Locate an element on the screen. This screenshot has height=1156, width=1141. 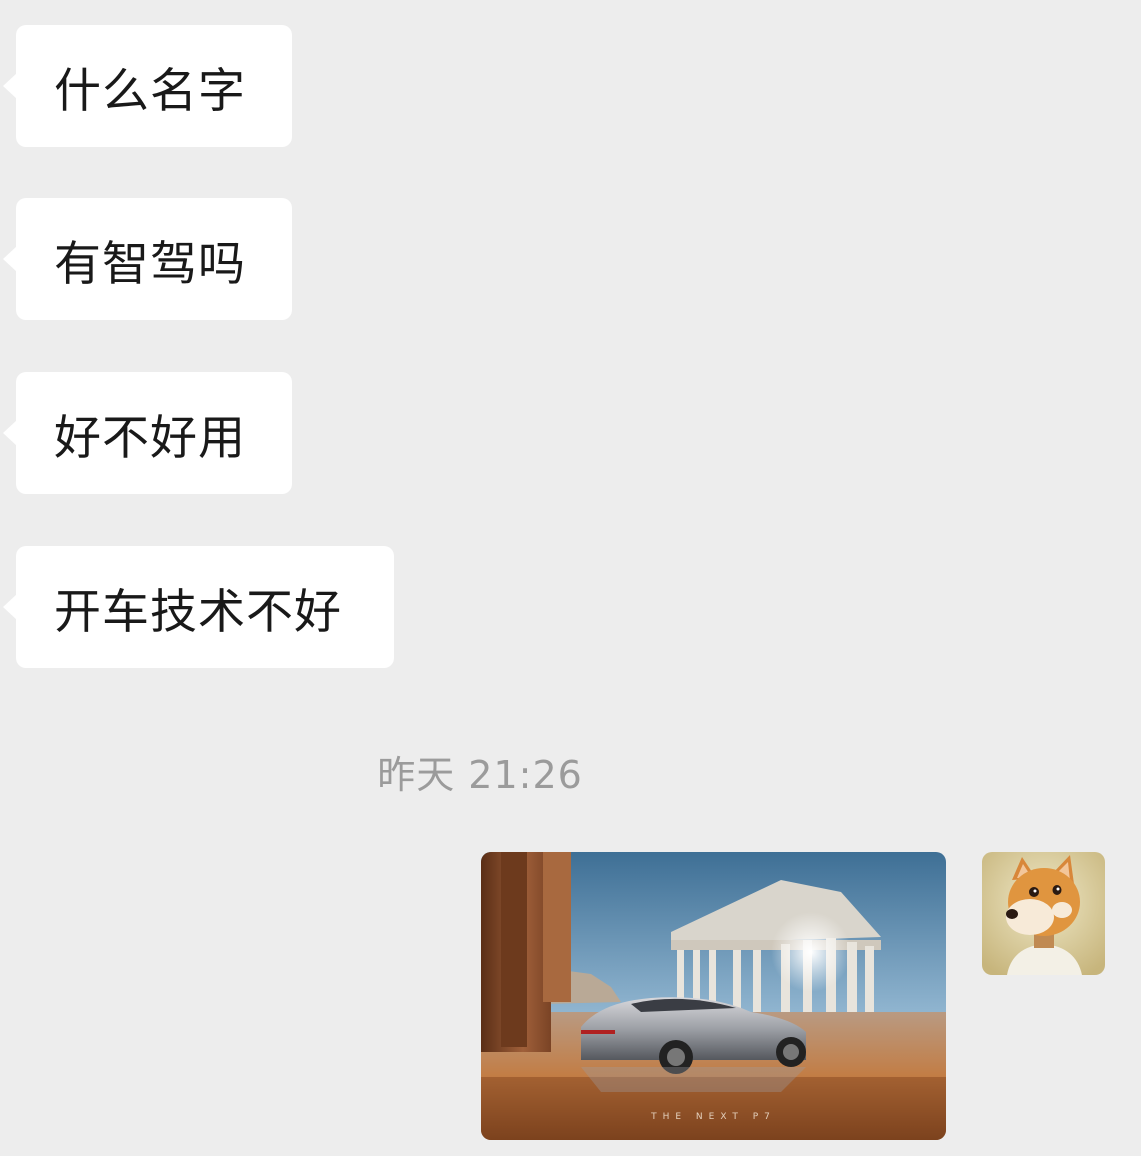
message-bubble: 好不好用 is located at coordinates (147, 433).